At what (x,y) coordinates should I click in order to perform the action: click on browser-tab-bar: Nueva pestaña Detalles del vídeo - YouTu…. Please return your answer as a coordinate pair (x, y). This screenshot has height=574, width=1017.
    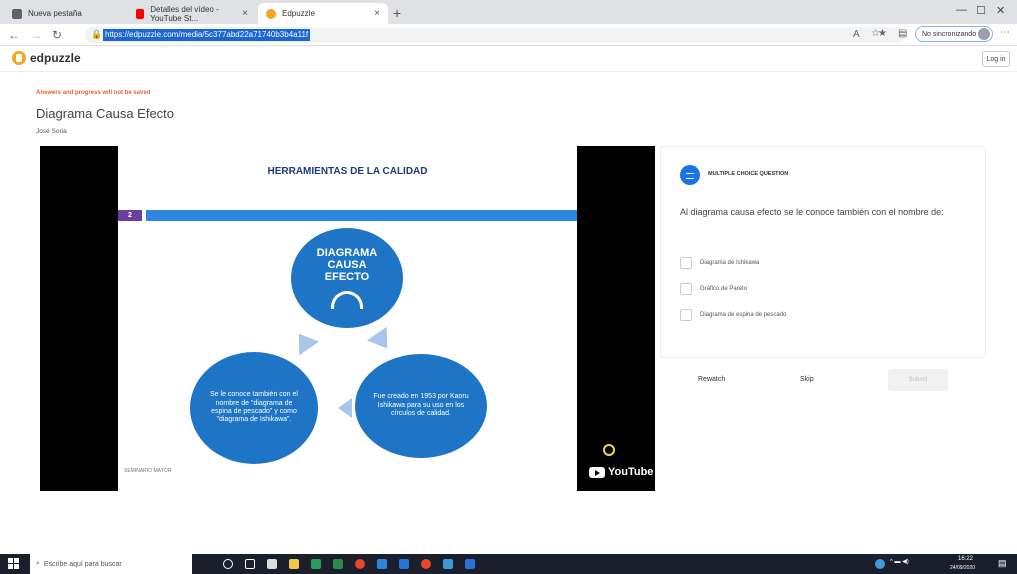
    Looking at the image, I should click on (508, 12).